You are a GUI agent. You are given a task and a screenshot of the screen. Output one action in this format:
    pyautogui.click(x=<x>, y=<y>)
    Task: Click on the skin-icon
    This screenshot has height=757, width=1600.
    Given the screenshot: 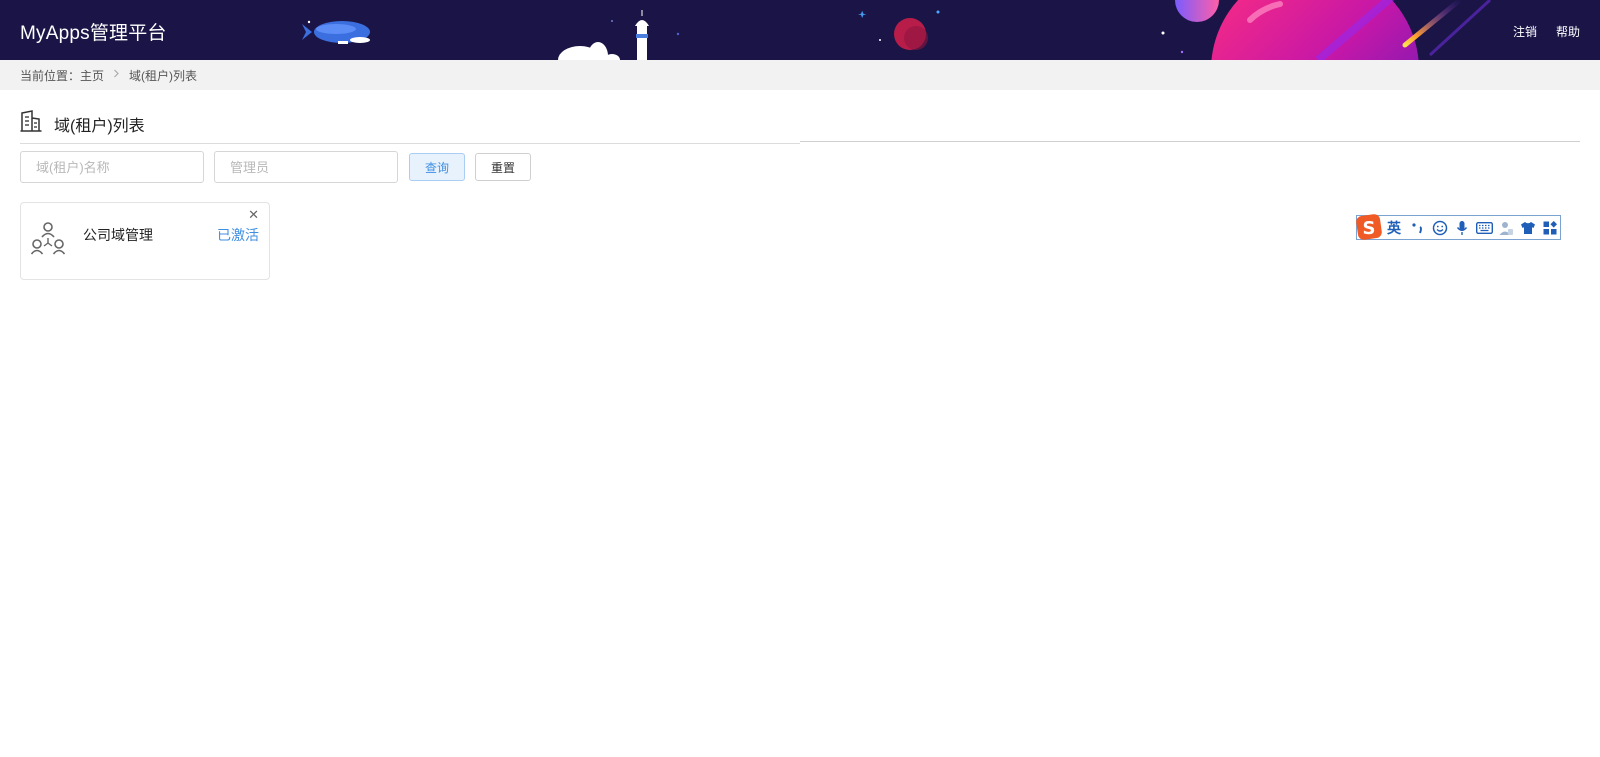 What is the action you would take?
    pyautogui.click(x=1528, y=228)
    